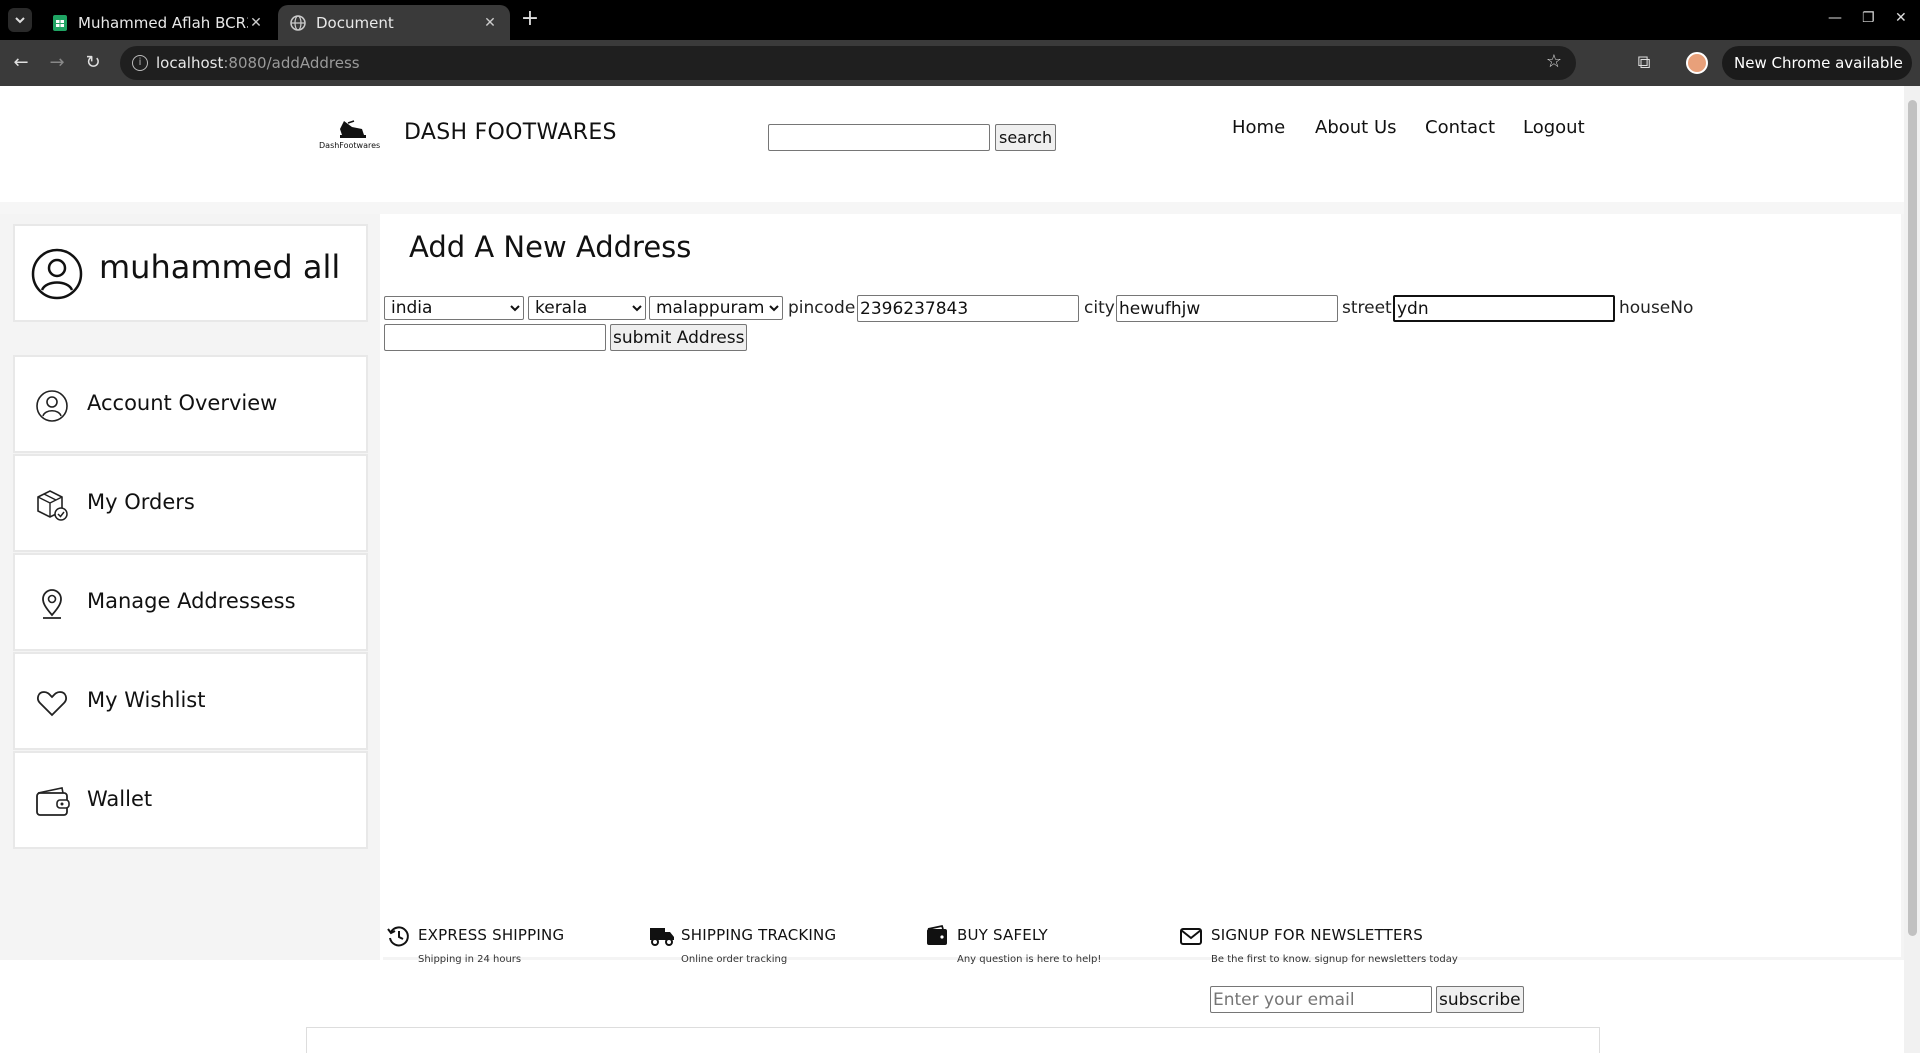 Image resolution: width=1920 pixels, height=1053 pixels. What do you see at coordinates (848, 63) in the screenshot?
I see `address-bar: i localhost:8080/addAddress ☆` at bounding box center [848, 63].